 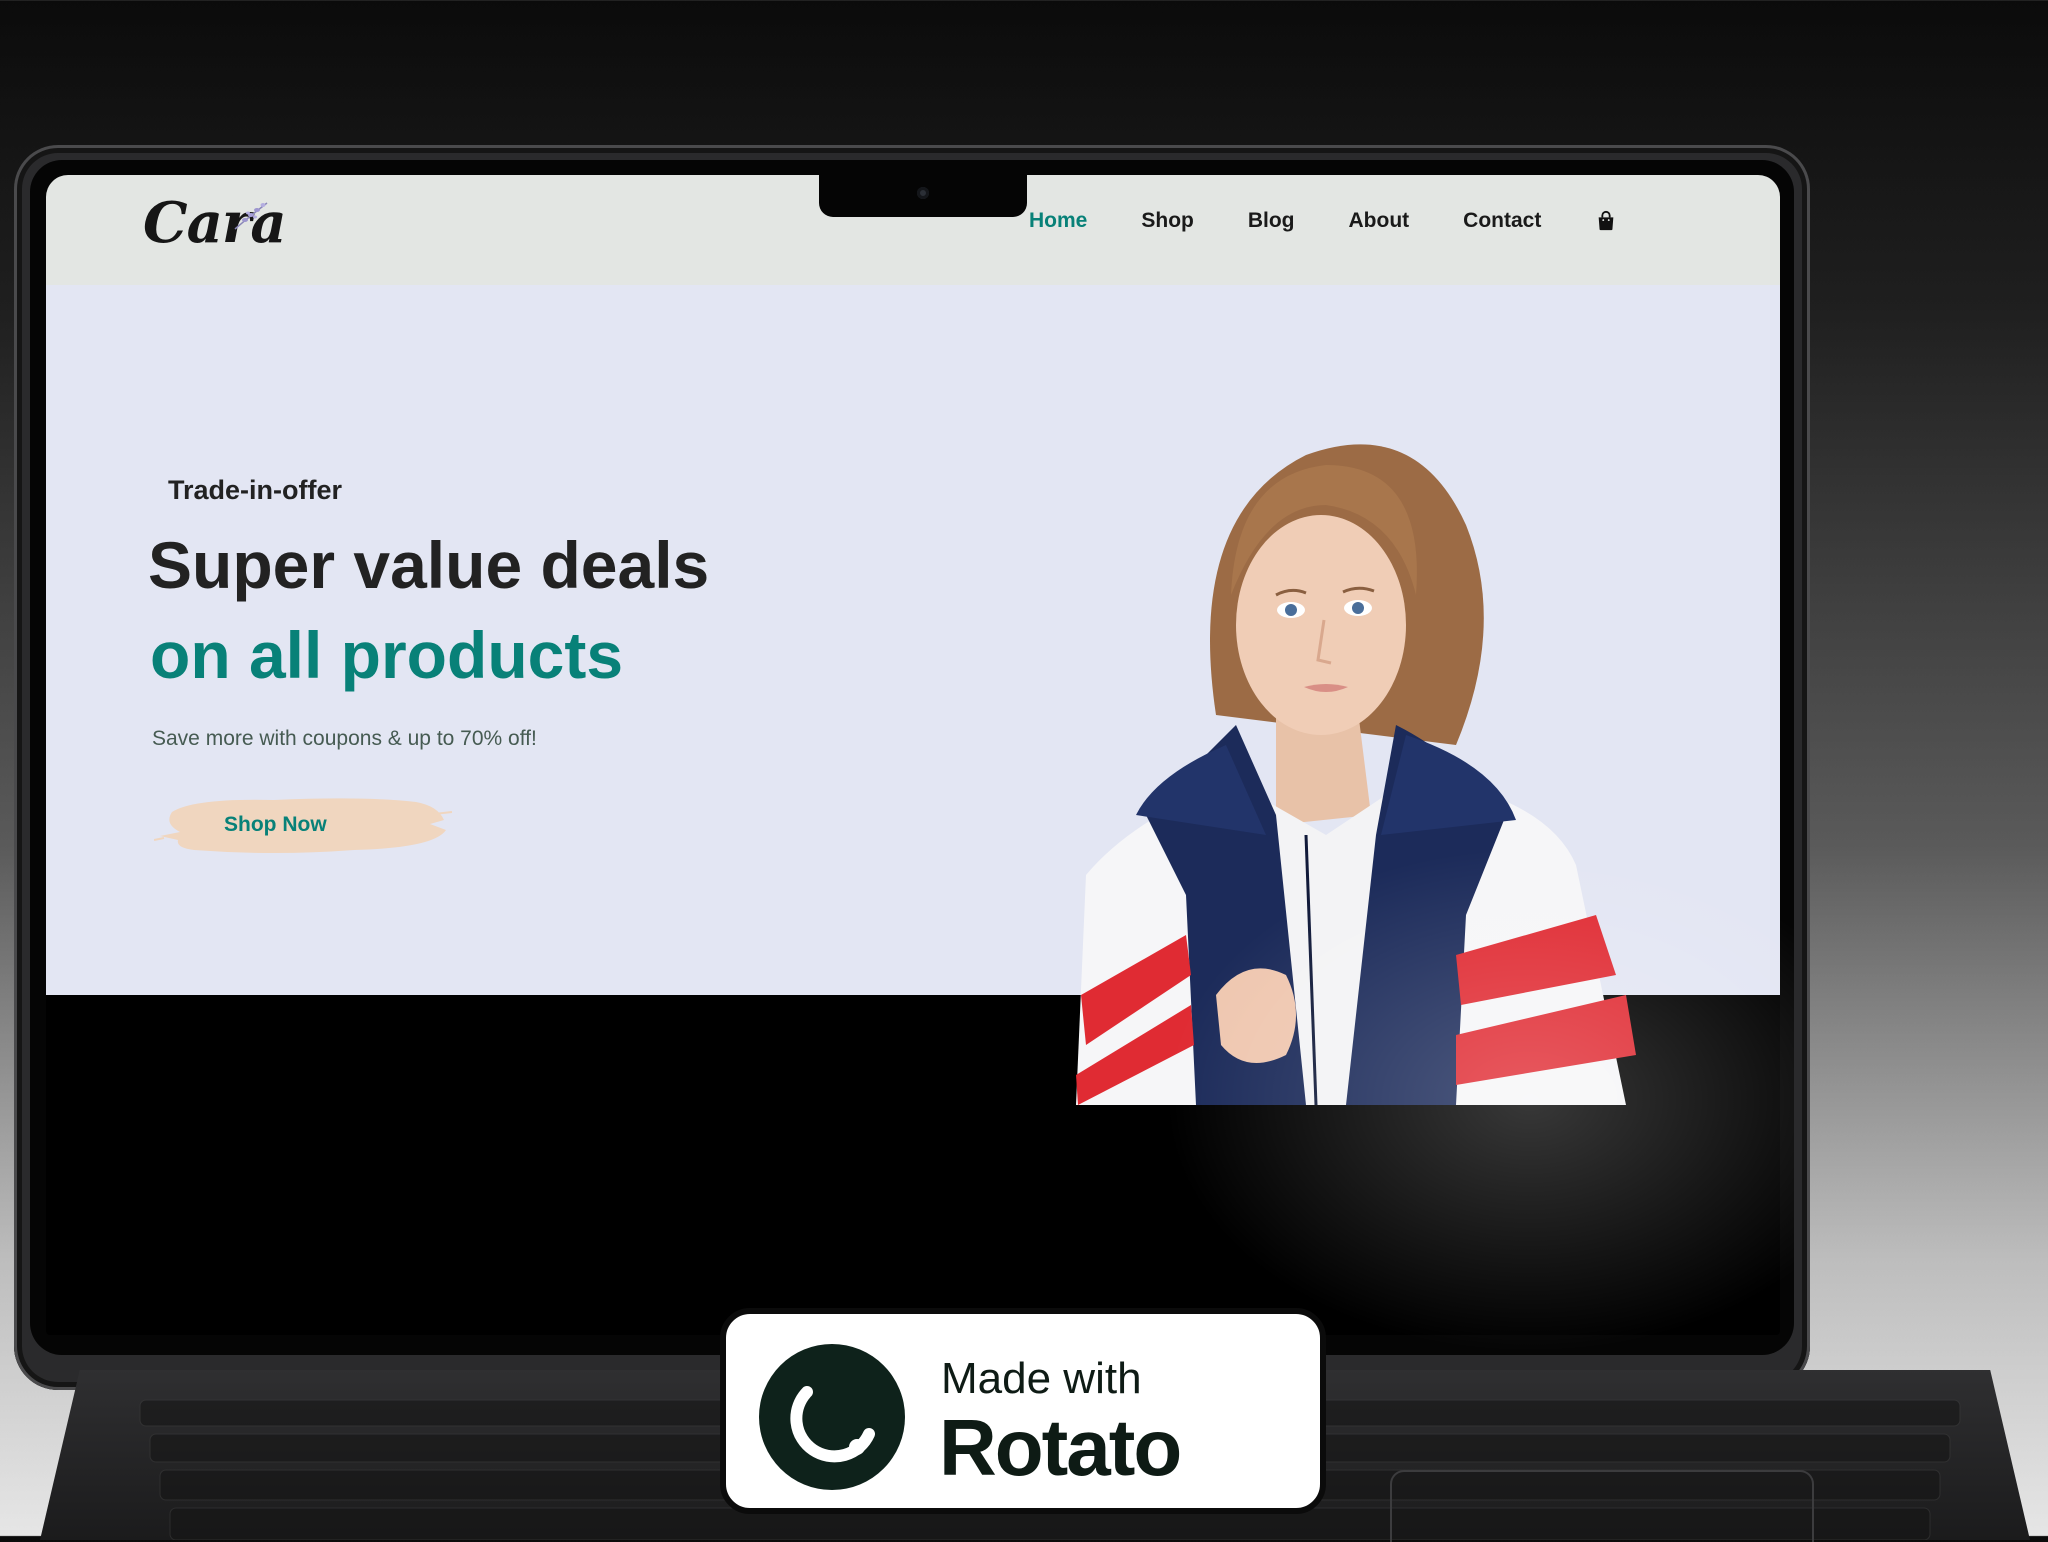 What do you see at coordinates (923, 193) in the screenshot?
I see `webcam-icon` at bounding box center [923, 193].